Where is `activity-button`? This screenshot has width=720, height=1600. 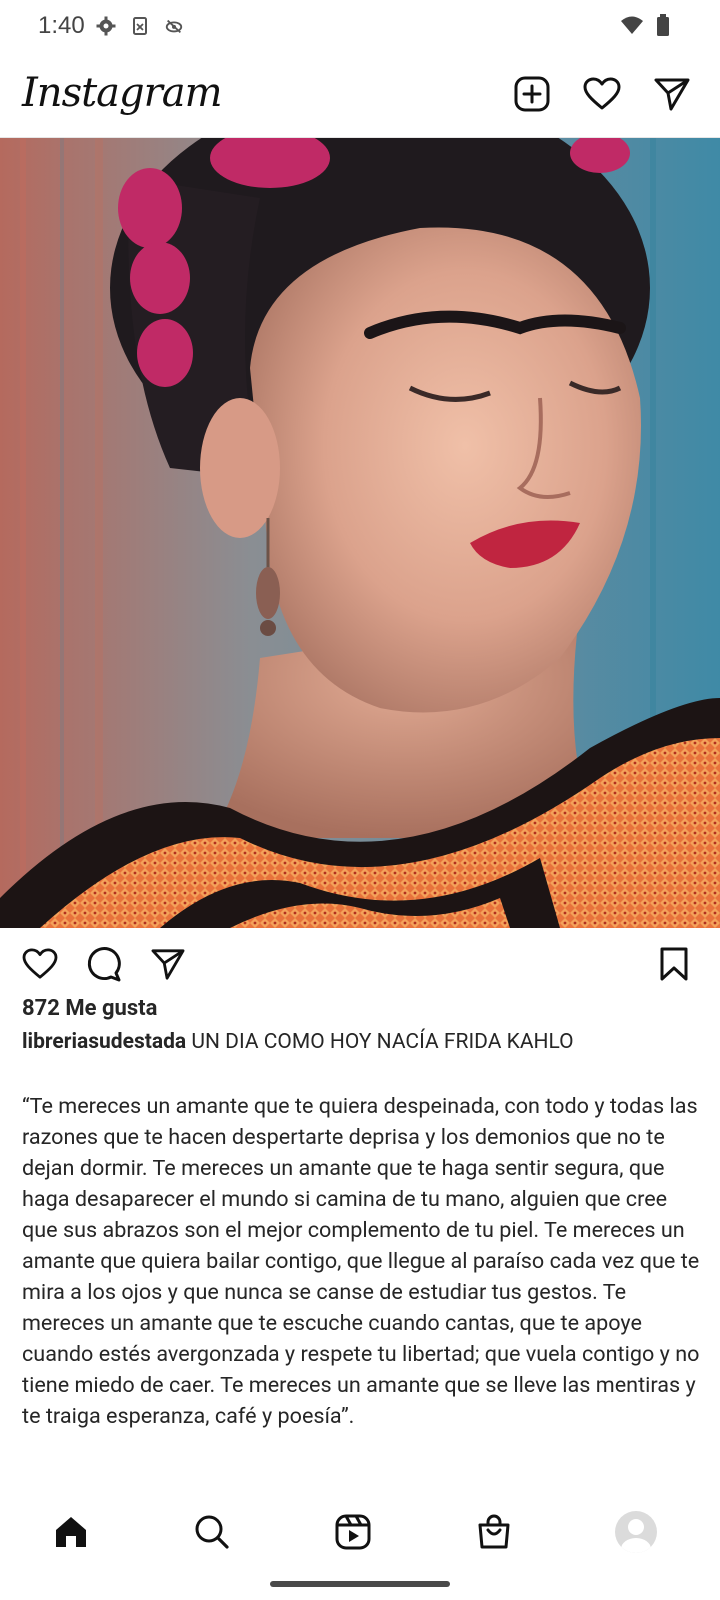
activity-button is located at coordinates (602, 94).